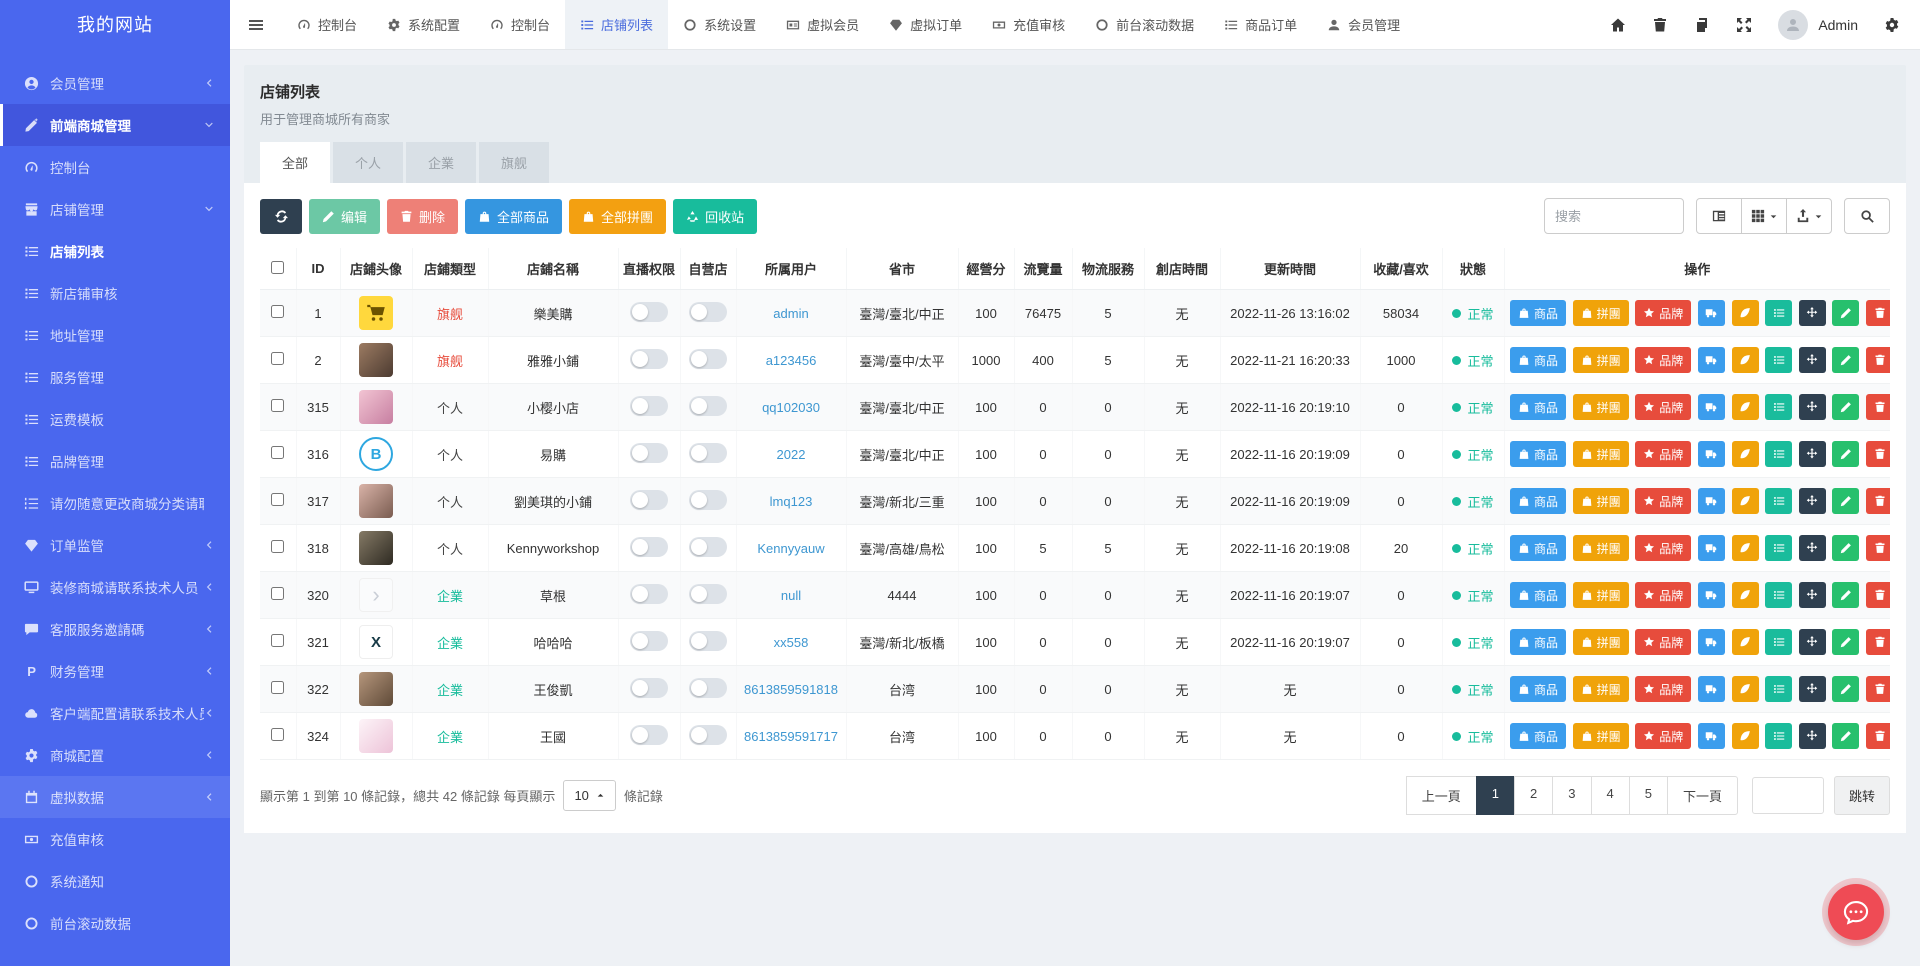 This screenshot has height=966, width=1920. Describe the element at coordinates (791, 407) in the screenshot. I see `owner-user-link: qq102030` at that location.